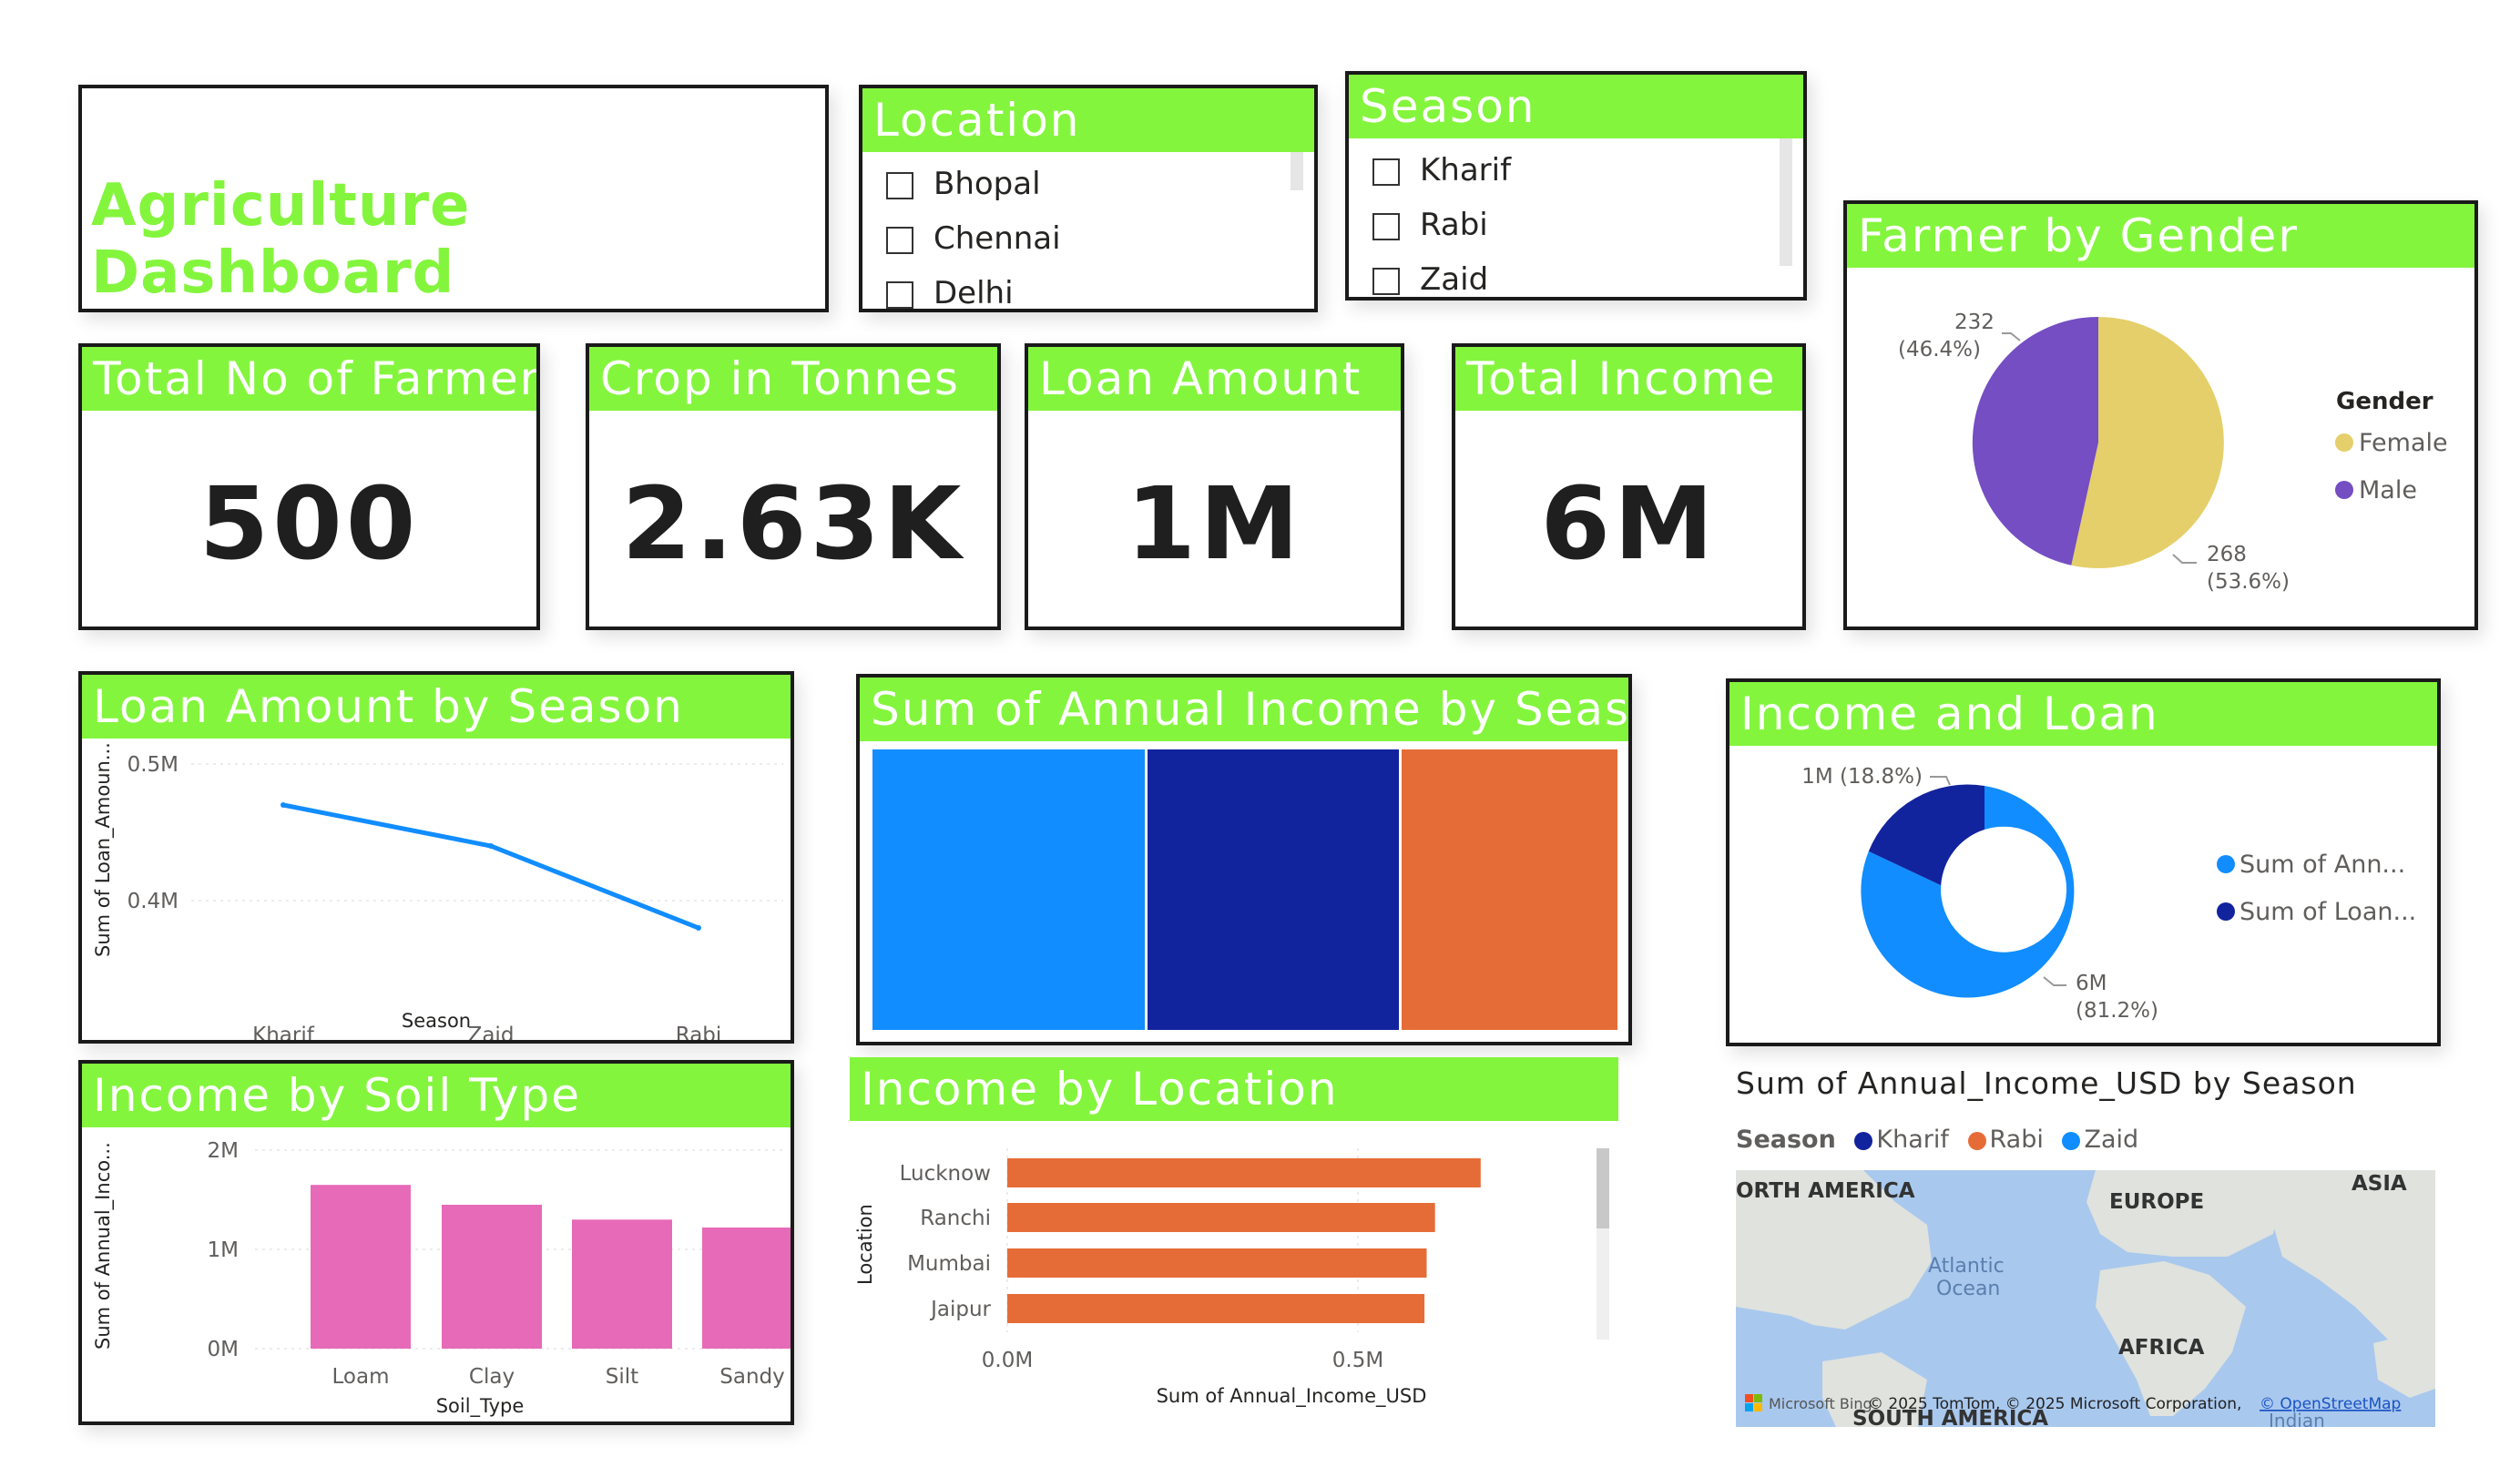 This screenshot has height=1457, width=2520. I want to click on loan-line-series, so click(491, 867).